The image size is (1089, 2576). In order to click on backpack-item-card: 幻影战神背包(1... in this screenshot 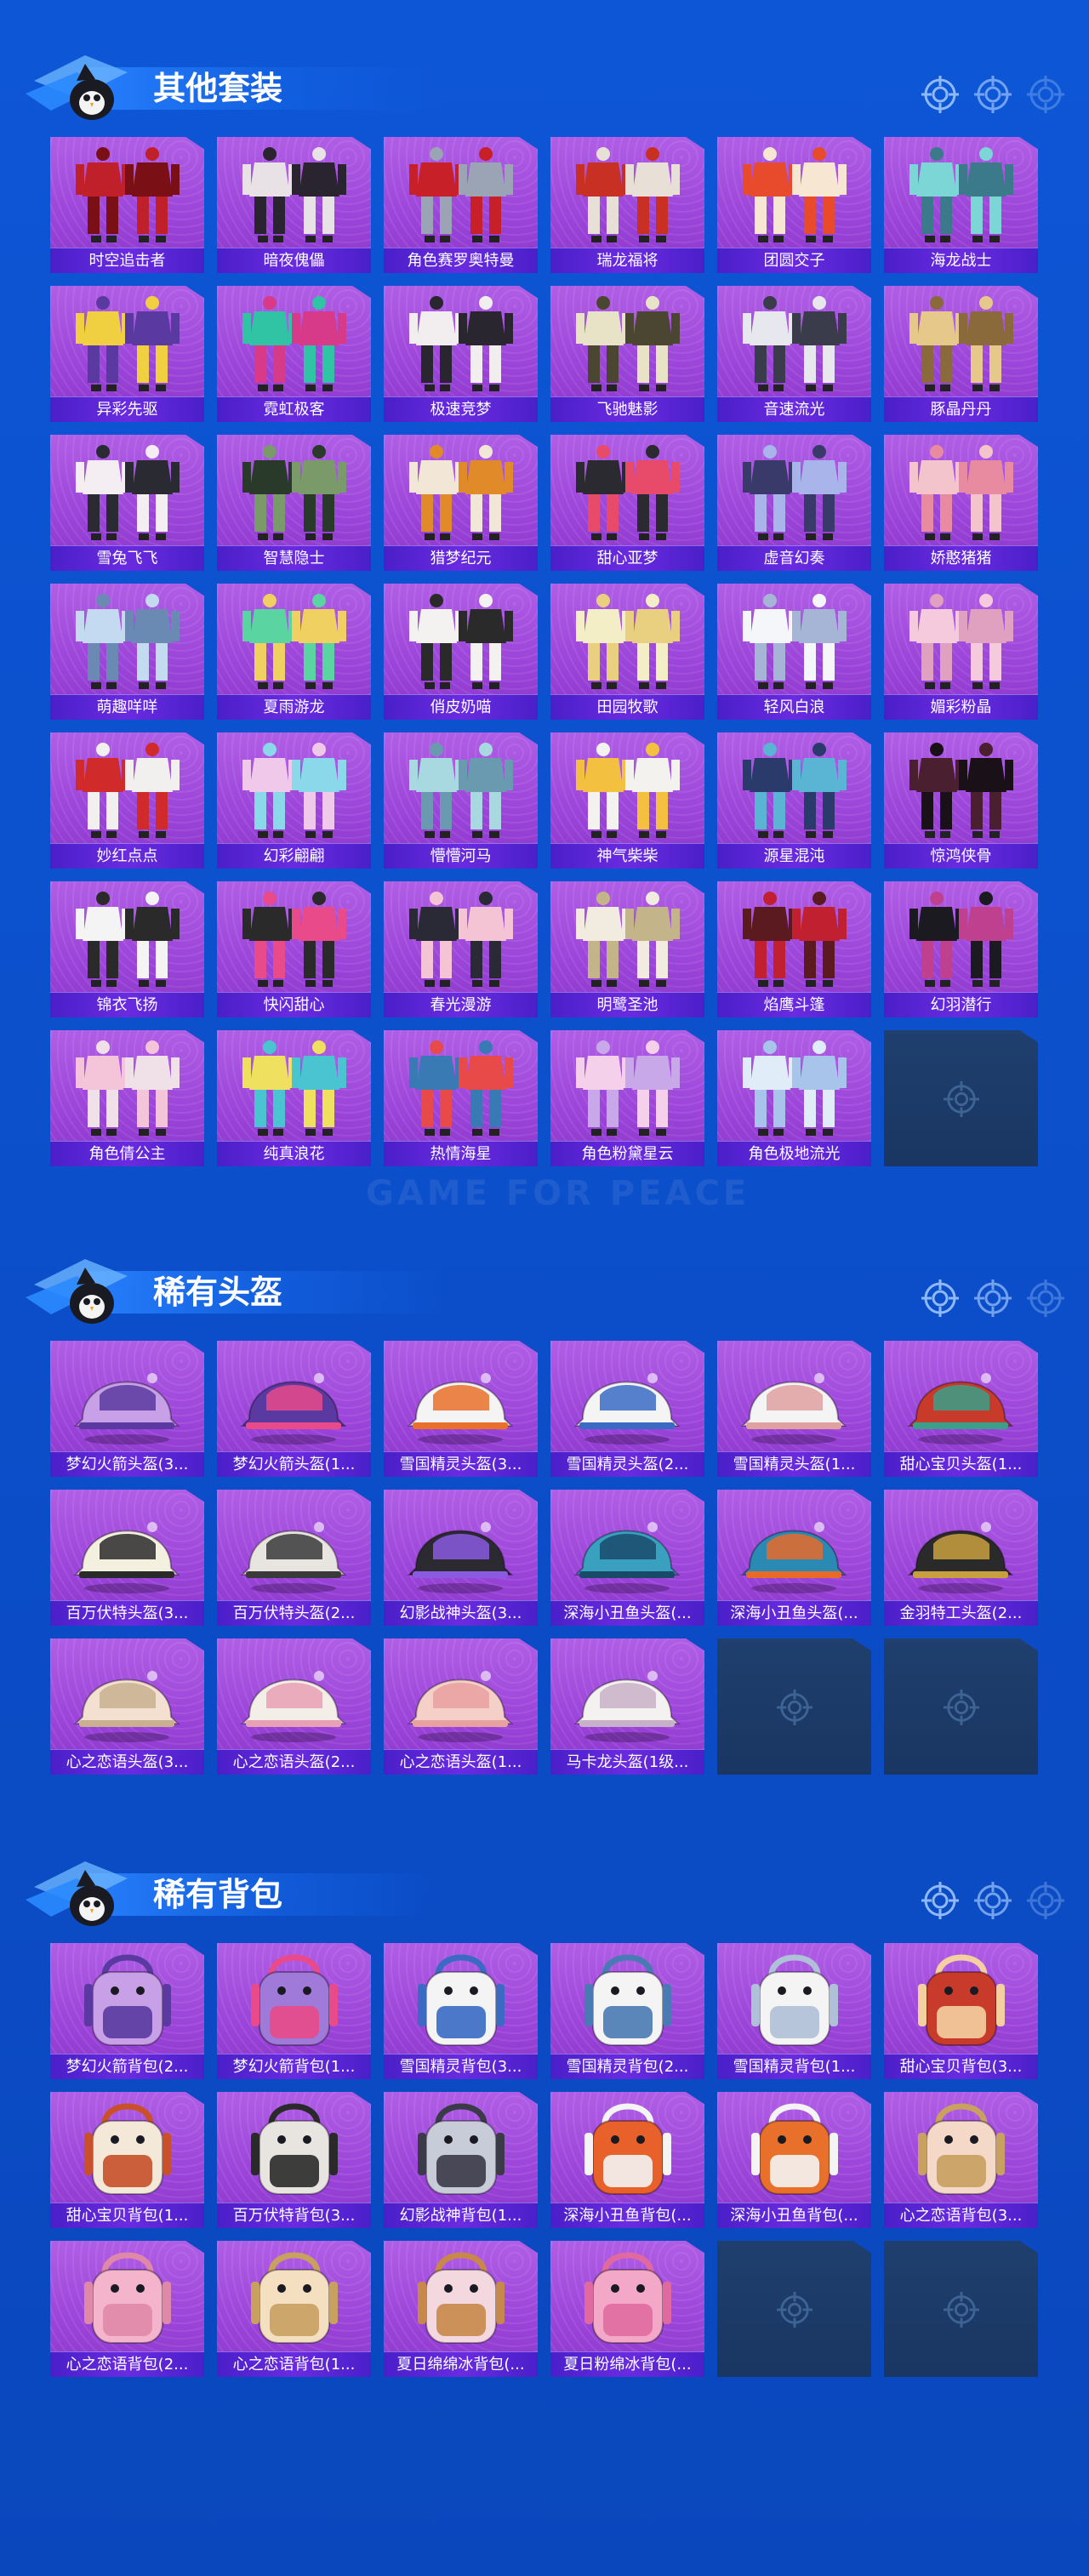, I will do `click(461, 2160)`.